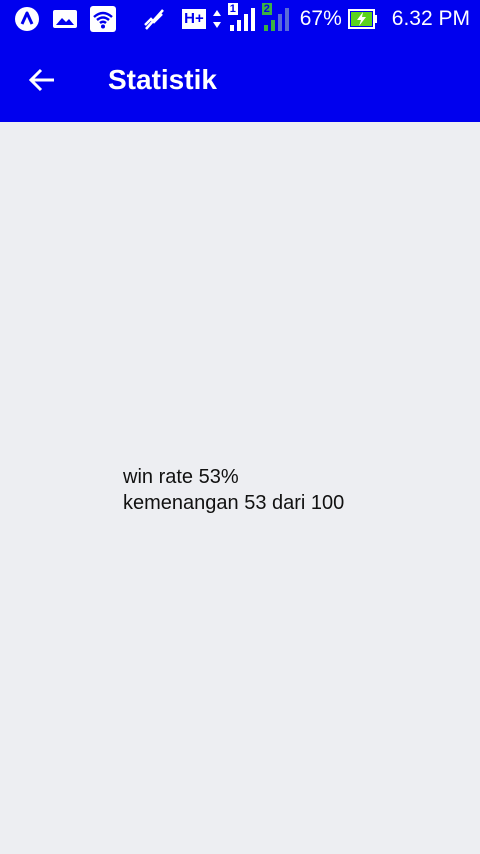  I want to click on app-notification-icon, so click(27, 19).